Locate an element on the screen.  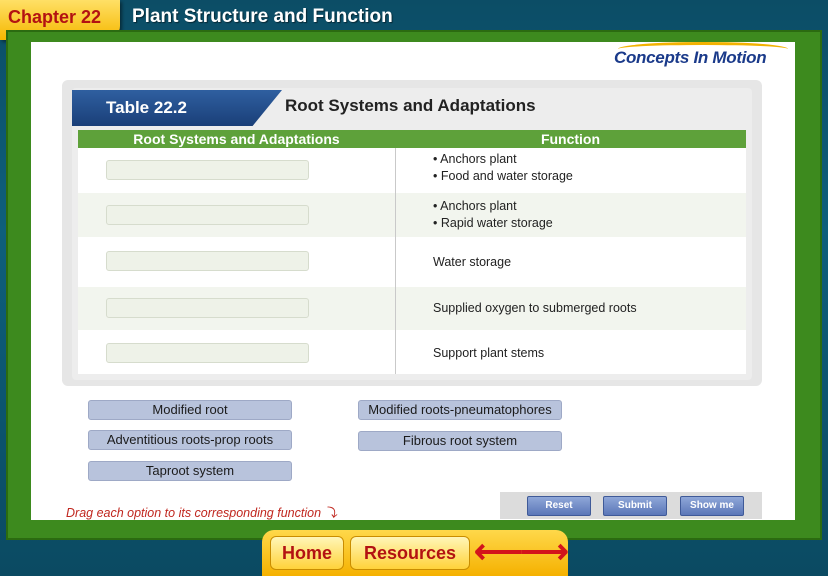
column-header-root-systems: Root Systems and Adaptations is located at coordinates (236, 139).